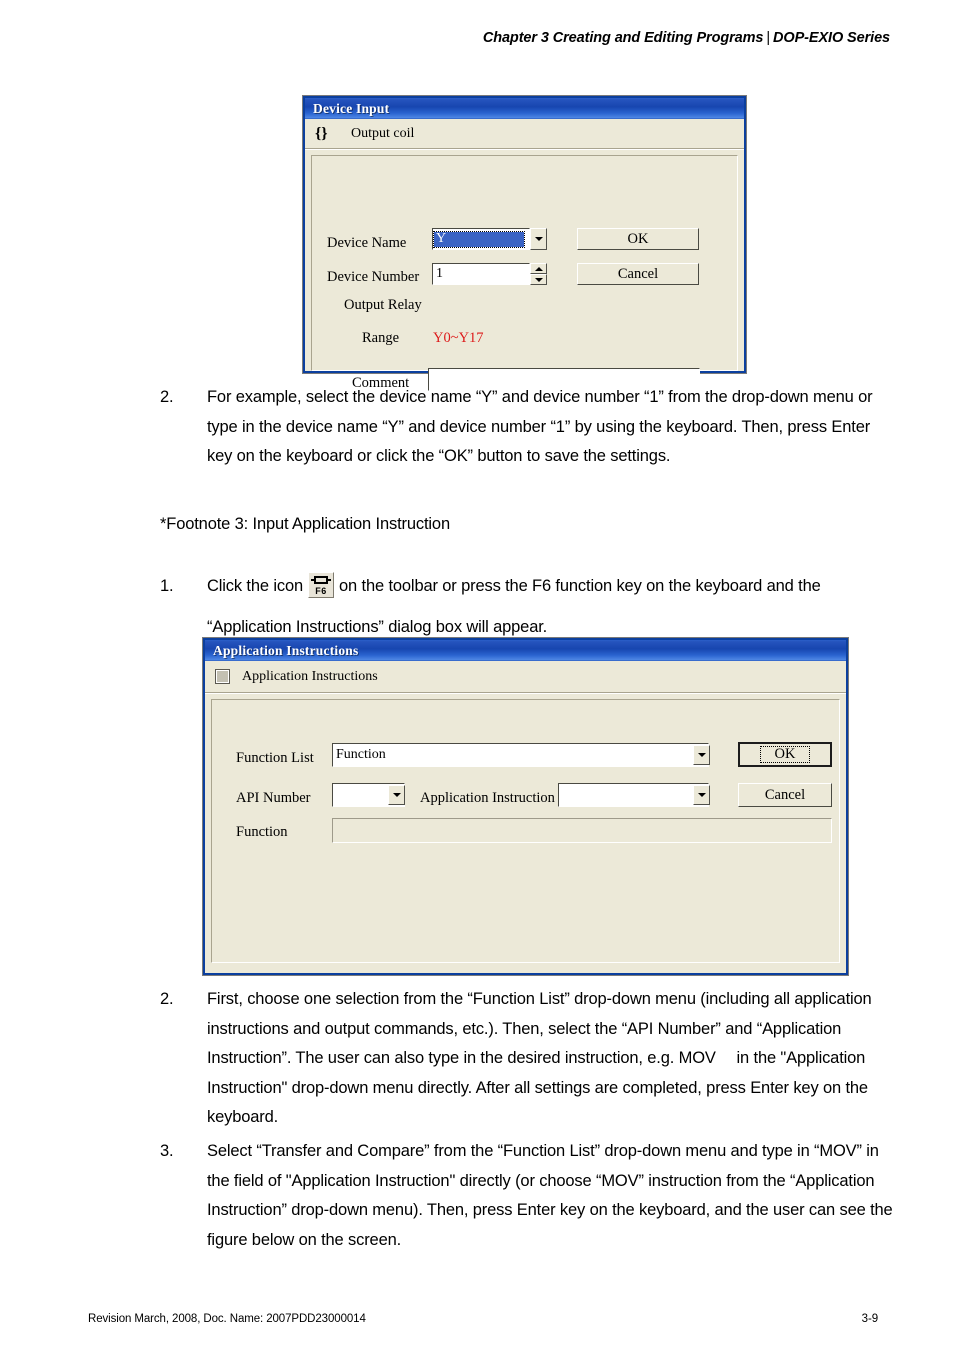 The image size is (954, 1351). I want to click on application-instructions-ok-button: OK, so click(785, 754).